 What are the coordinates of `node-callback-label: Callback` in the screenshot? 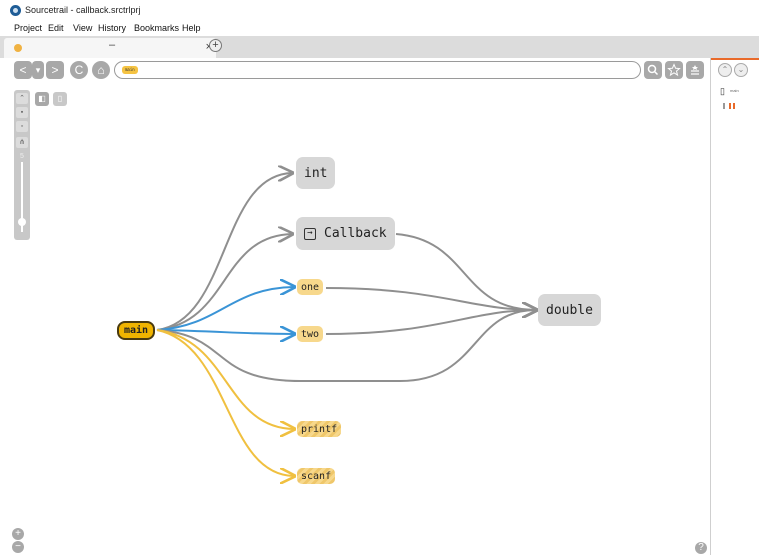 It's located at (355, 233).